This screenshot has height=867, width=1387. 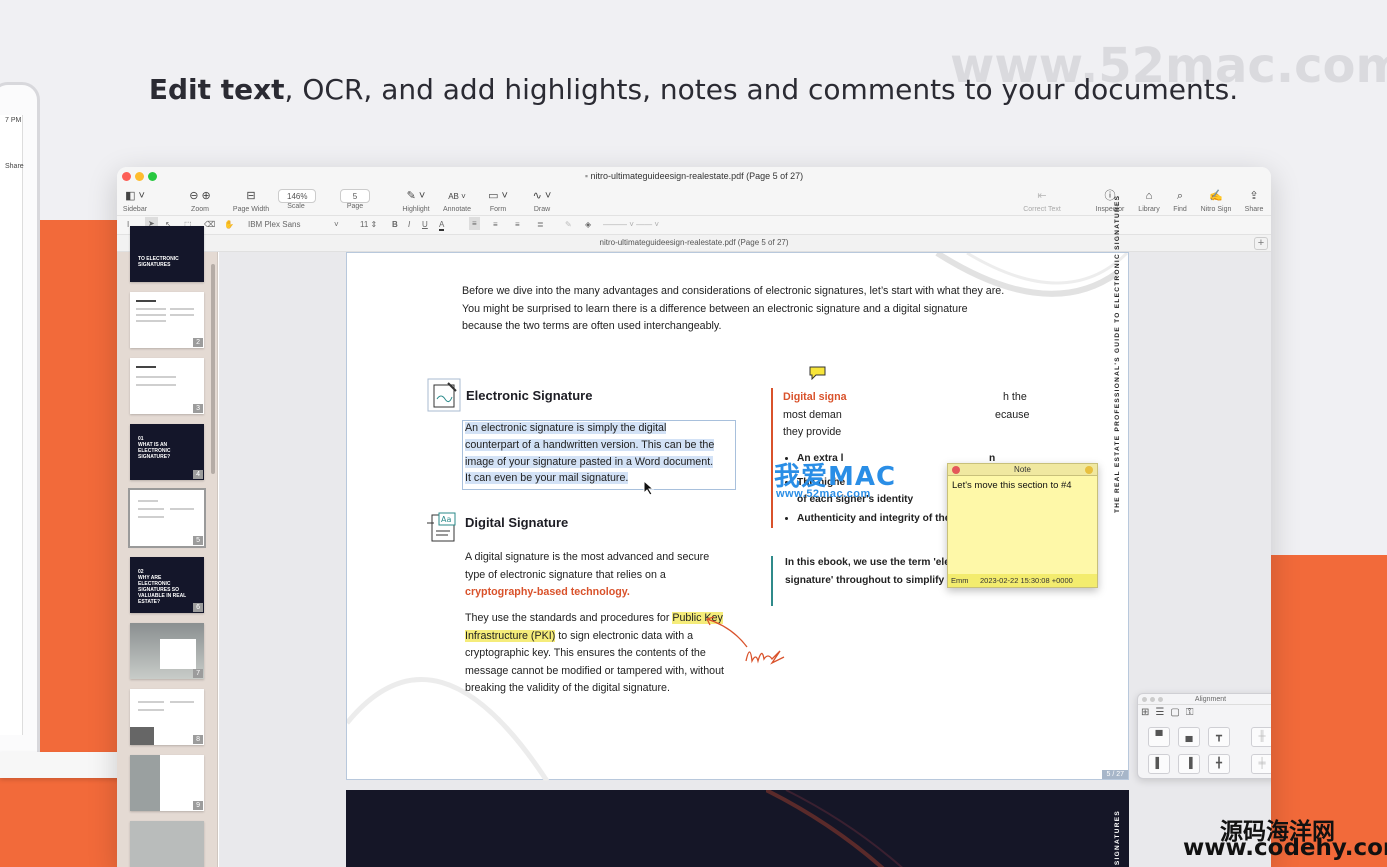 What do you see at coordinates (1254, 200) in the screenshot?
I see `share-button: ⇪ Share` at bounding box center [1254, 200].